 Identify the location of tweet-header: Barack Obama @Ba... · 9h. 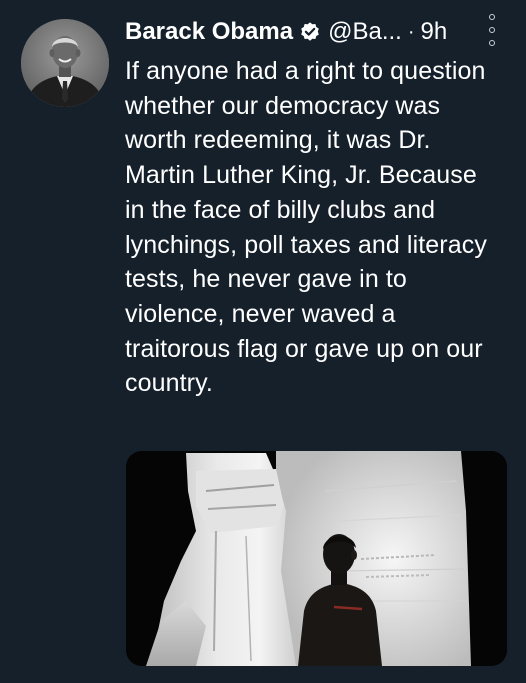
(315, 32).